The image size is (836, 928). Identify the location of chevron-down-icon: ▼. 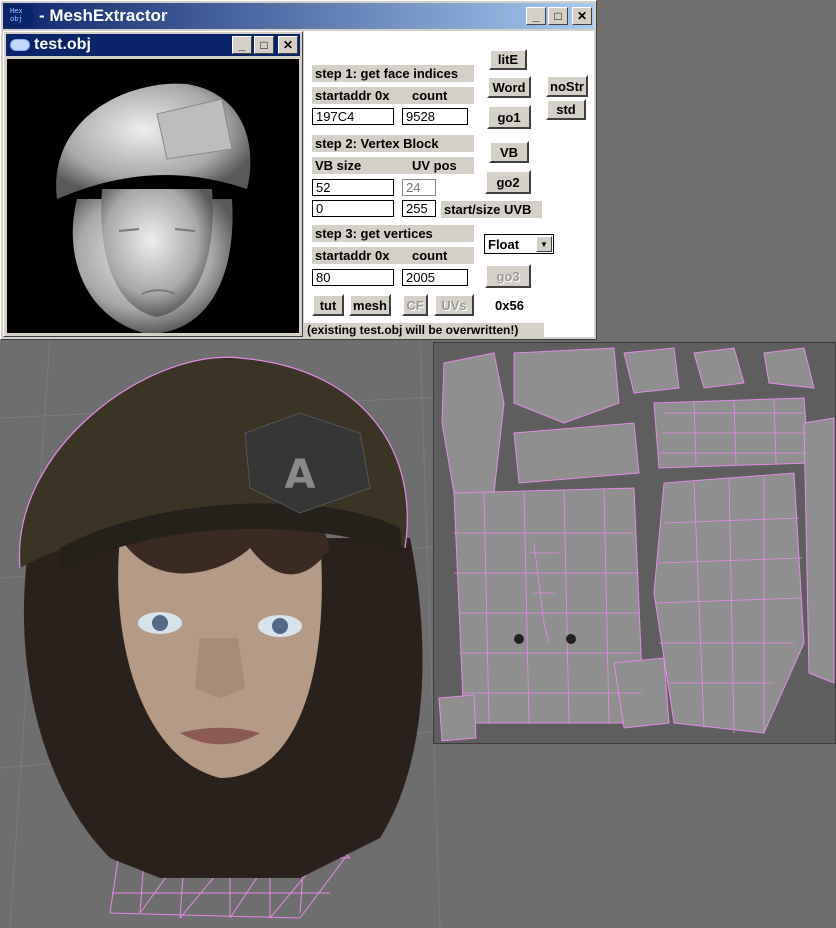
(544, 244).